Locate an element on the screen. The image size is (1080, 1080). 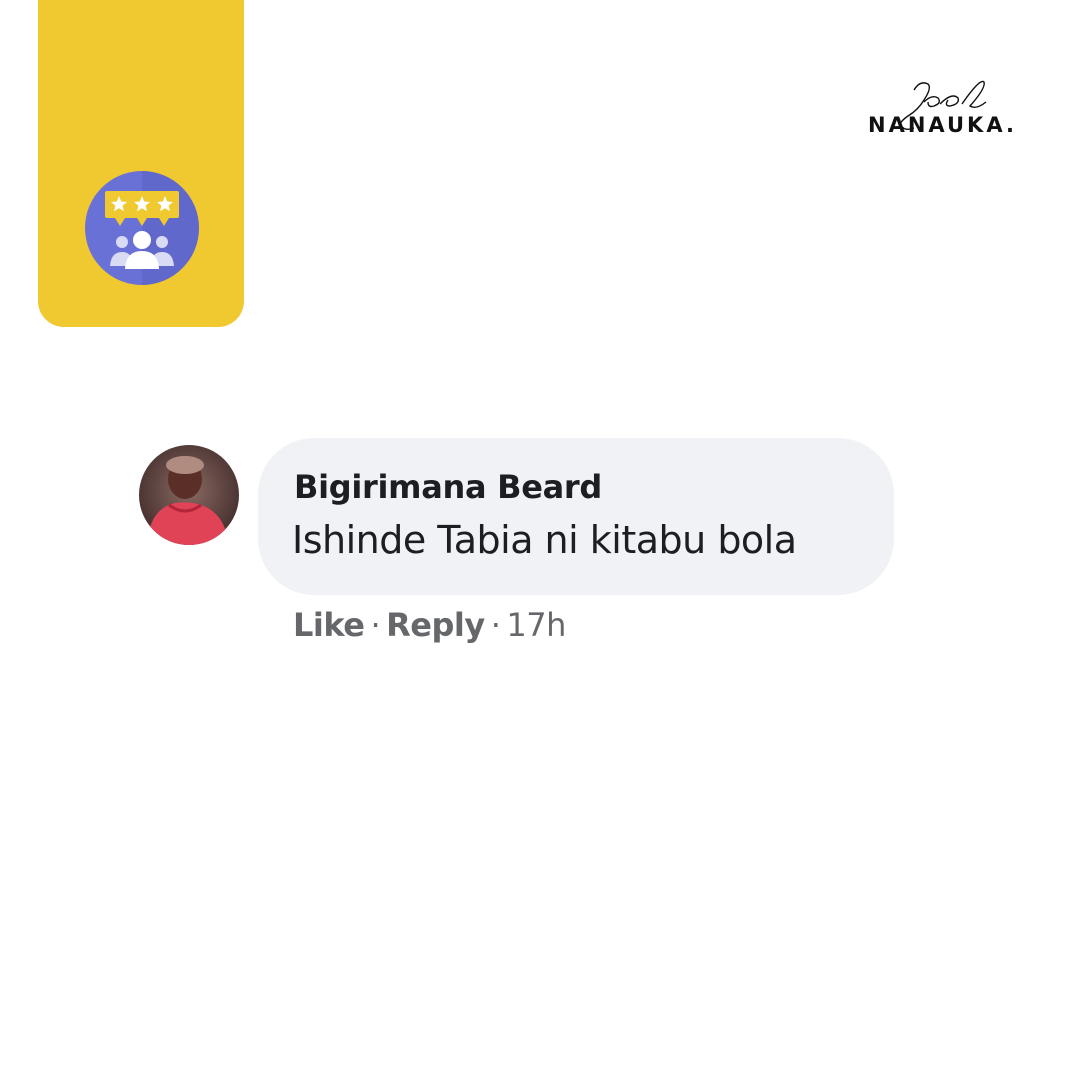
comment-author-name: Bigirimana Beard is located at coordinates (448, 487).